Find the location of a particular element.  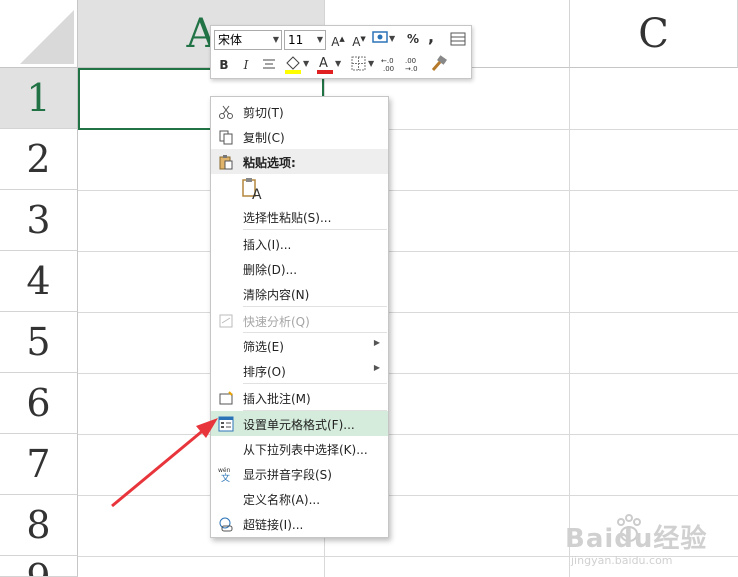

watermark-url: jingyan.baidu.com is located at coordinates (622, 560).